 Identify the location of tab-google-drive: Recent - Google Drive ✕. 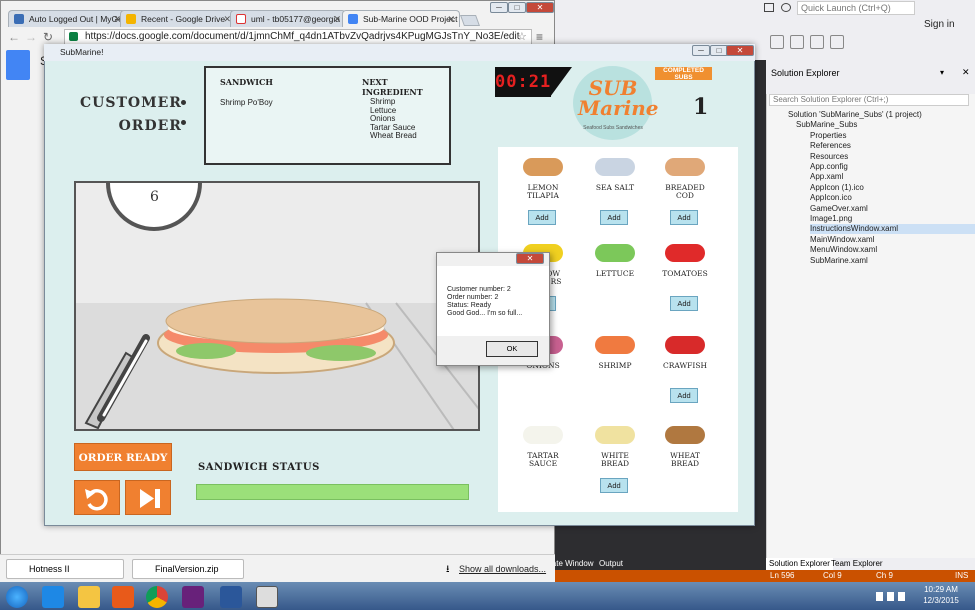
(178, 18).